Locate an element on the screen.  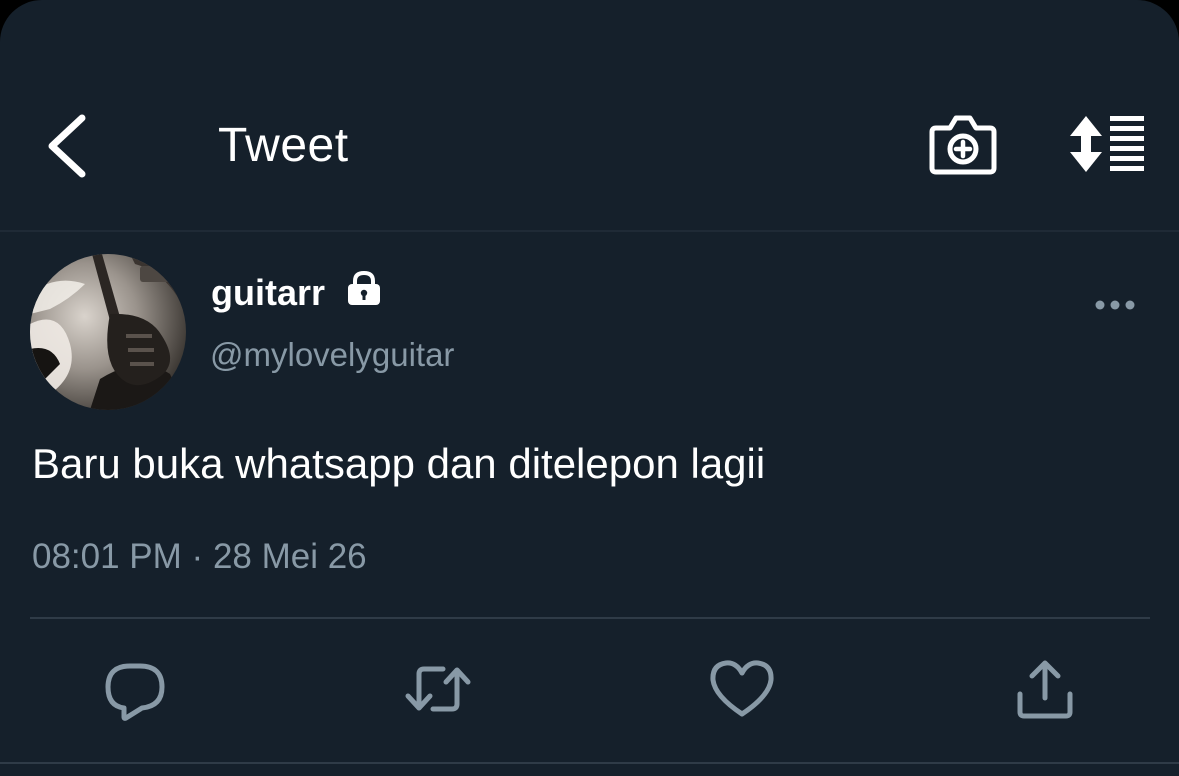
tweet-text: Baru buka whatsapp dan ditelepon lagii is located at coordinates (399, 463).